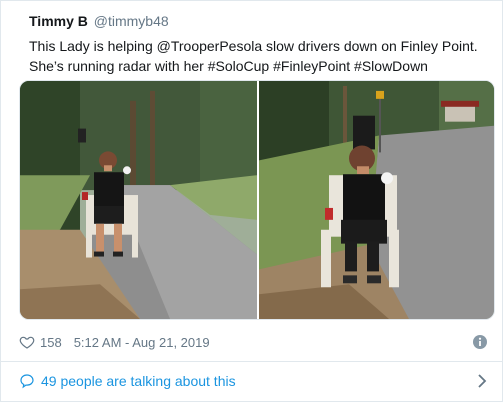 This screenshot has width=503, height=402. What do you see at coordinates (27, 342) in the screenshot?
I see `heart-icon` at bounding box center [27, 342].